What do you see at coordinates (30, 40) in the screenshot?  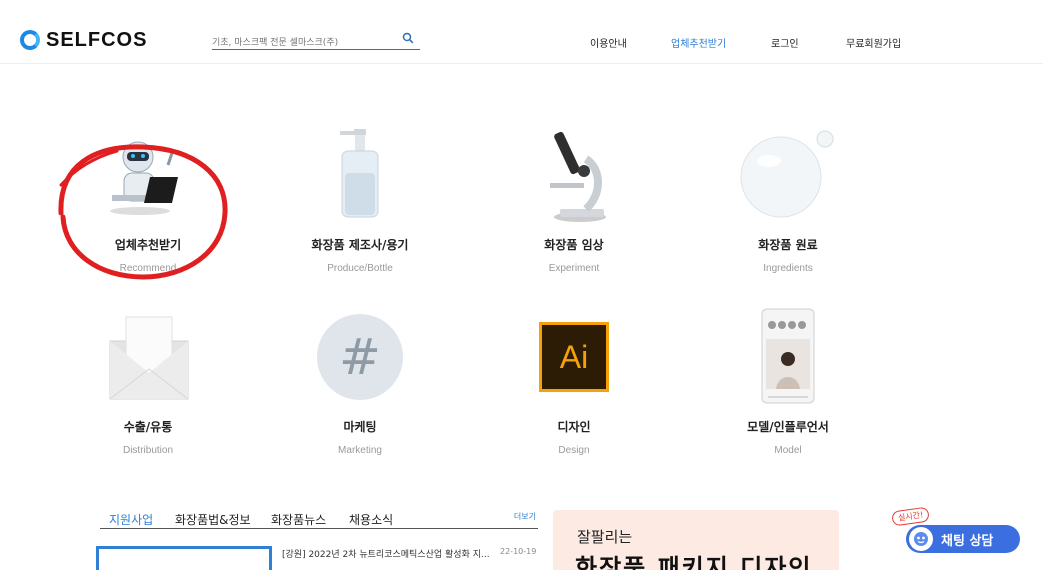 I see `logo-ring-icon` at bounding box center [30, 40].